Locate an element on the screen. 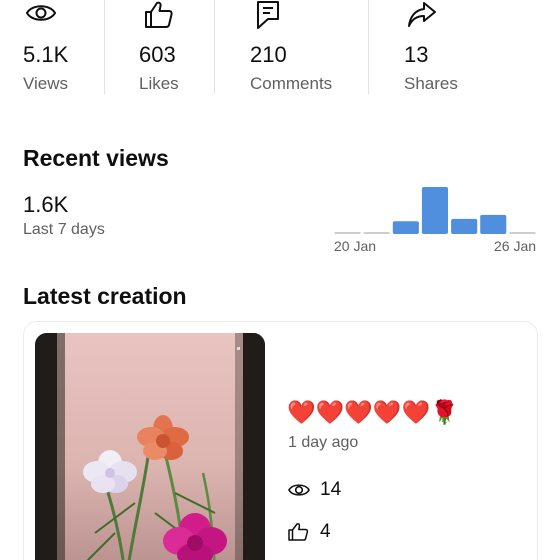 The width and height of the screenshot is (560, 560). chart-end-label: 26 Jan is located at coordinates (515, 246).